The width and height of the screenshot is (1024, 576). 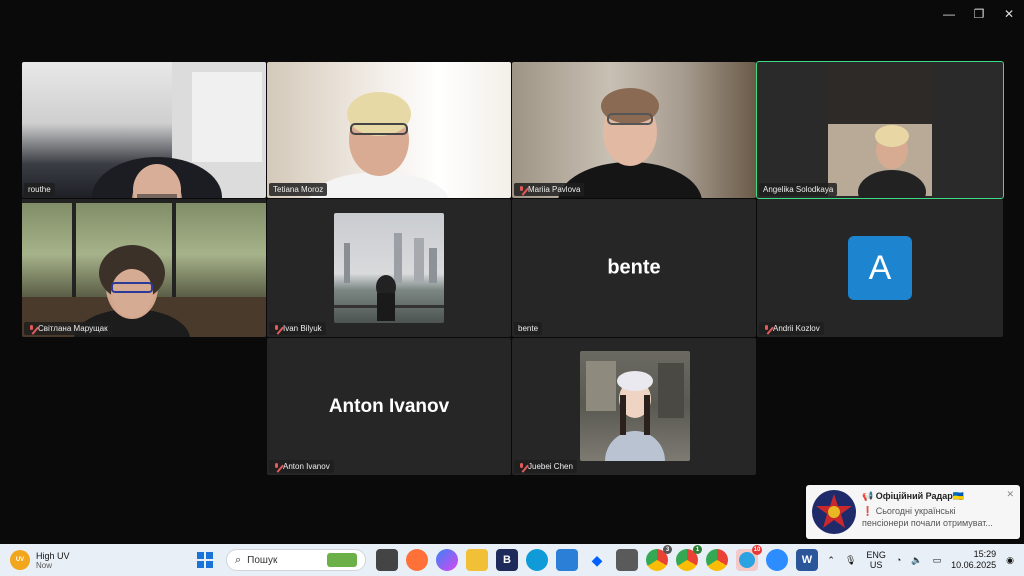 I want to click on participant-tile: Mariia Pavlova, so click(x=634, y=130).